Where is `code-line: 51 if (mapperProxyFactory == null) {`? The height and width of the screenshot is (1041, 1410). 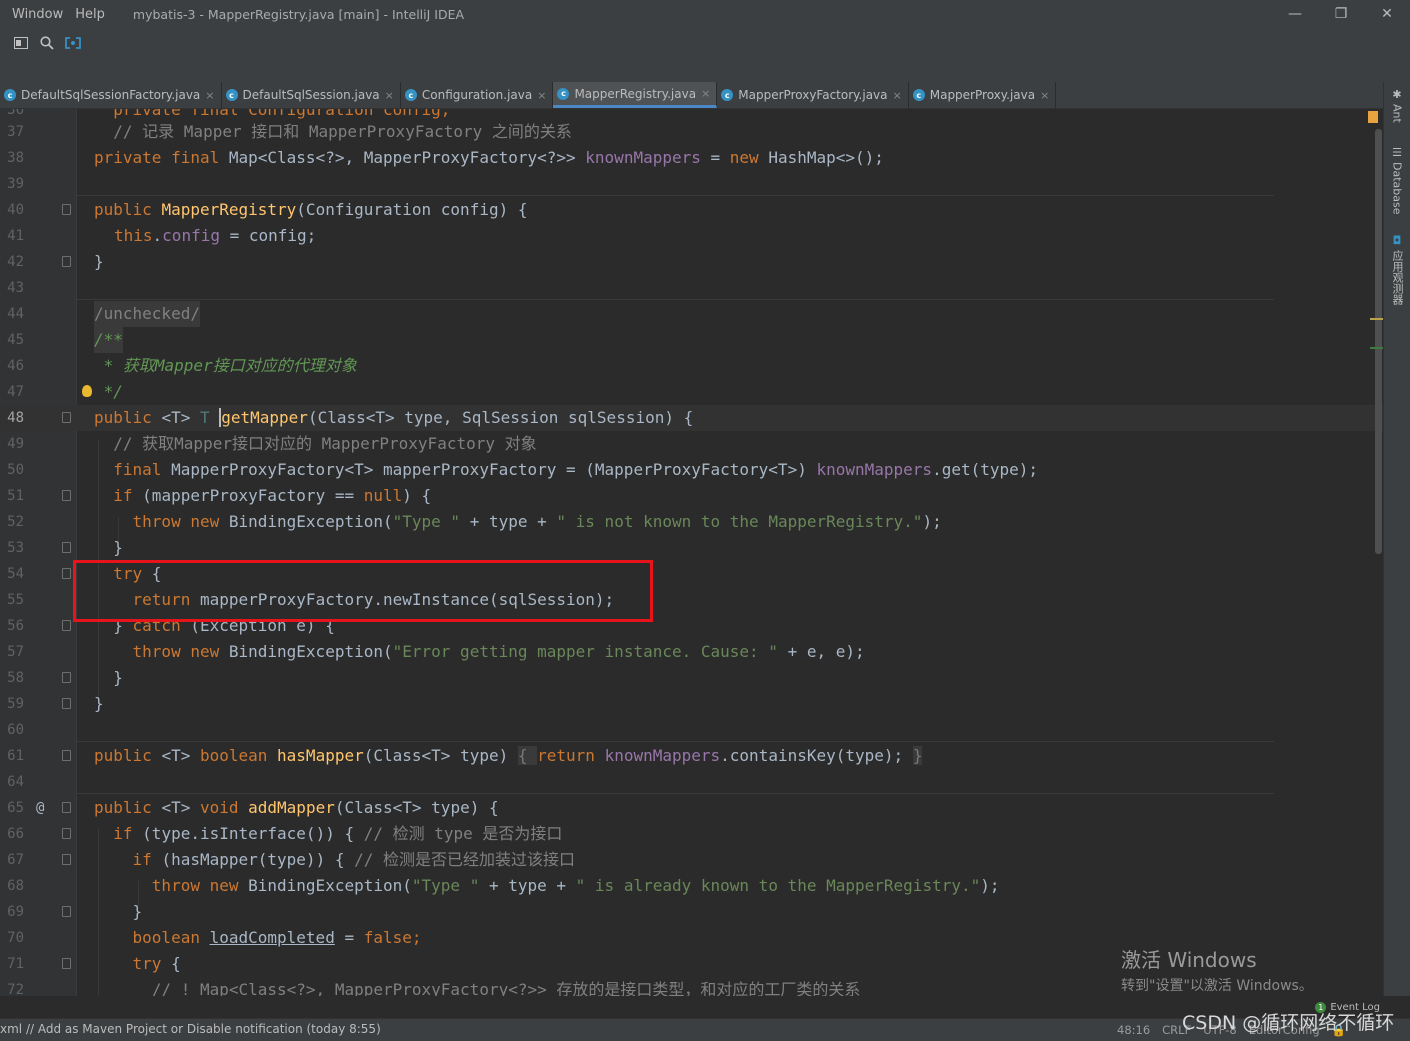 code-line: 51 if (mapperProxyFactory == null) { is located at coordinates (692, 496).